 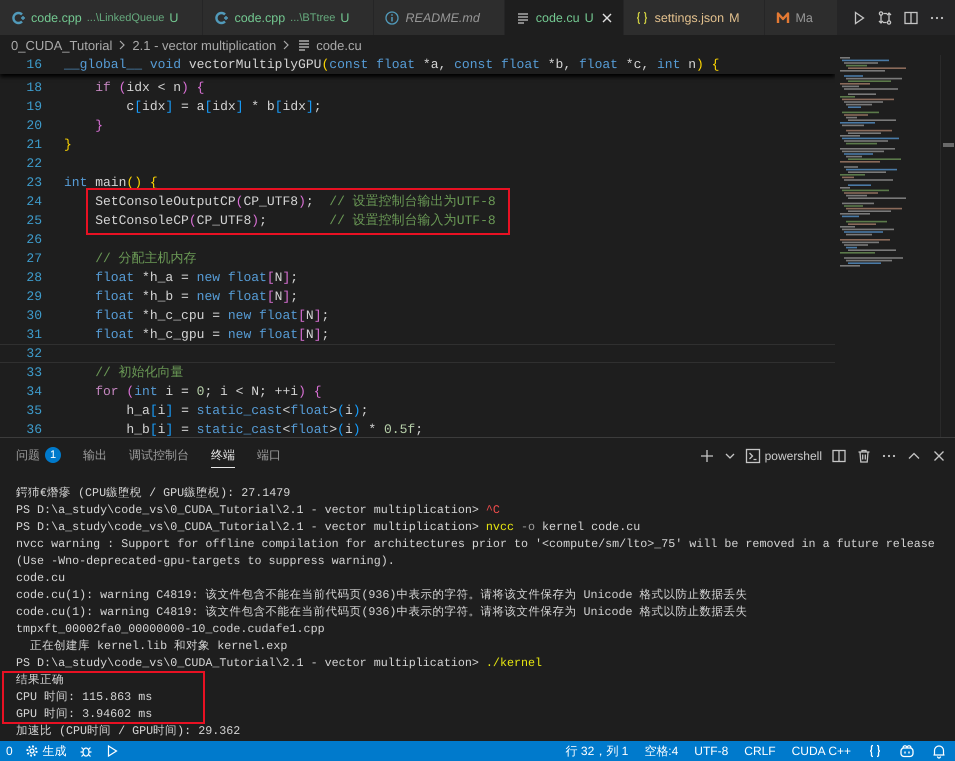 I want to click on line-number: 28, so click(x=33, y=278).